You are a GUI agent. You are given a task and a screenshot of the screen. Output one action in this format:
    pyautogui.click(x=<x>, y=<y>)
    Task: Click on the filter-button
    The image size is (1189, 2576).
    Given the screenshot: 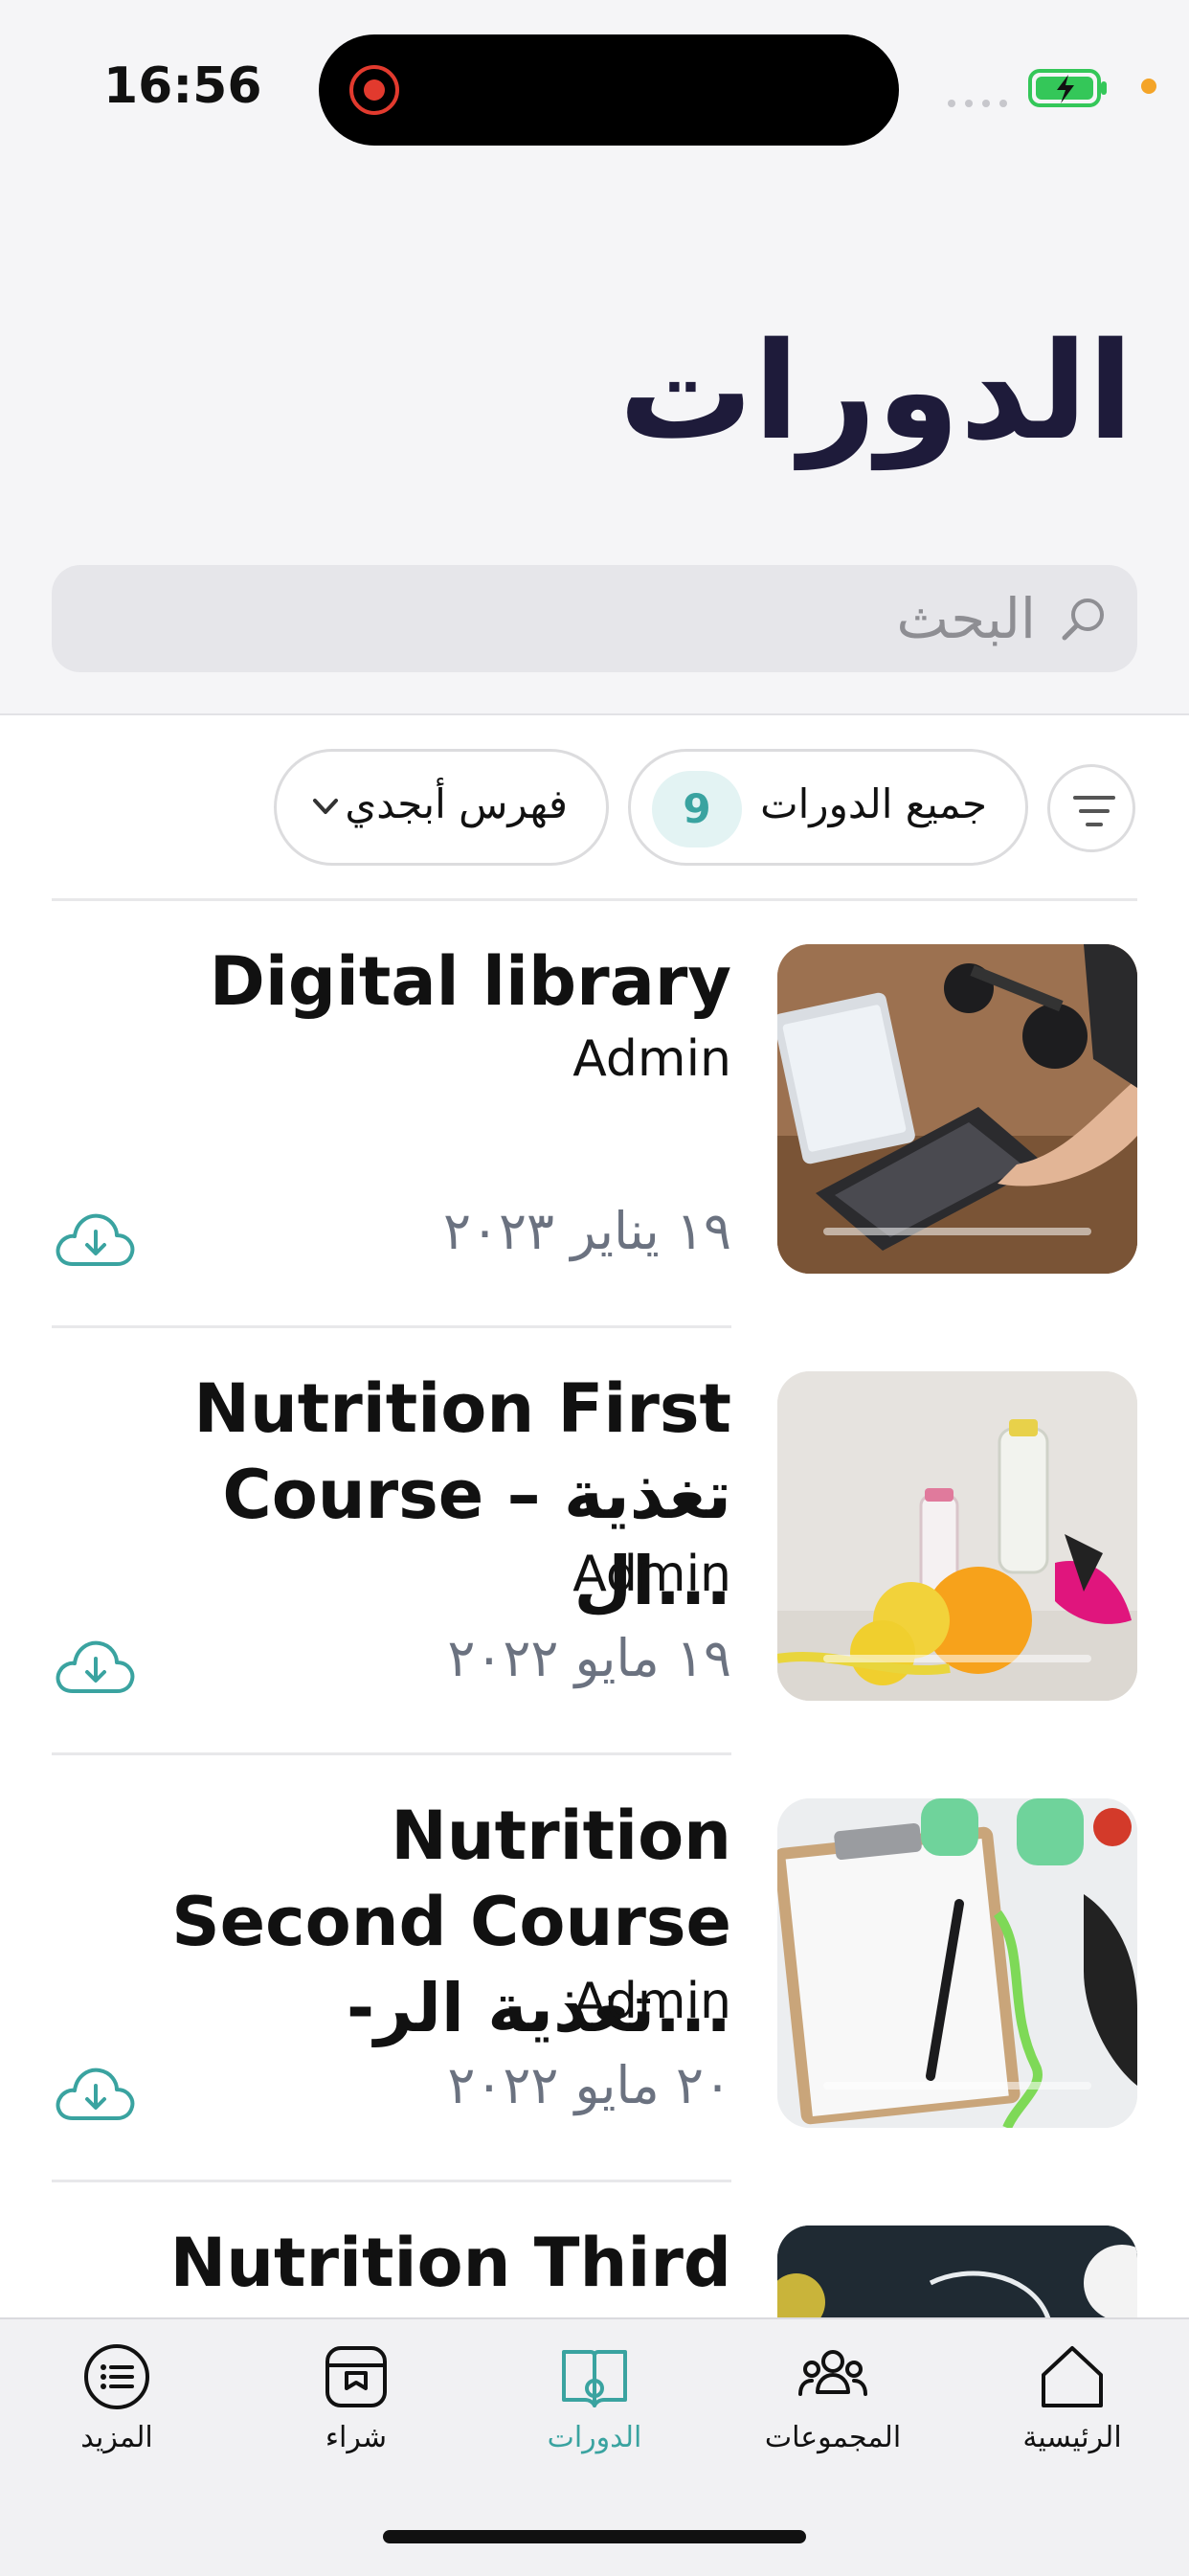 What is the action you would take?
    pyautogui.click(x=1091, y=808)
    